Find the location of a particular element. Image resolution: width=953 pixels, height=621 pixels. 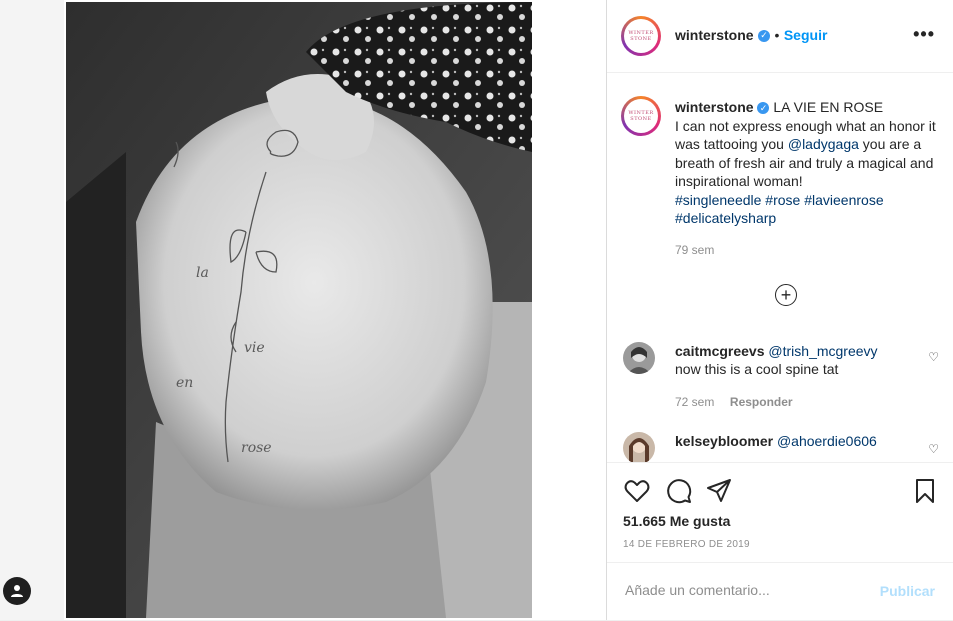

header-line: winterstone ✓ • Seguir is located at coordinates (751, 36).